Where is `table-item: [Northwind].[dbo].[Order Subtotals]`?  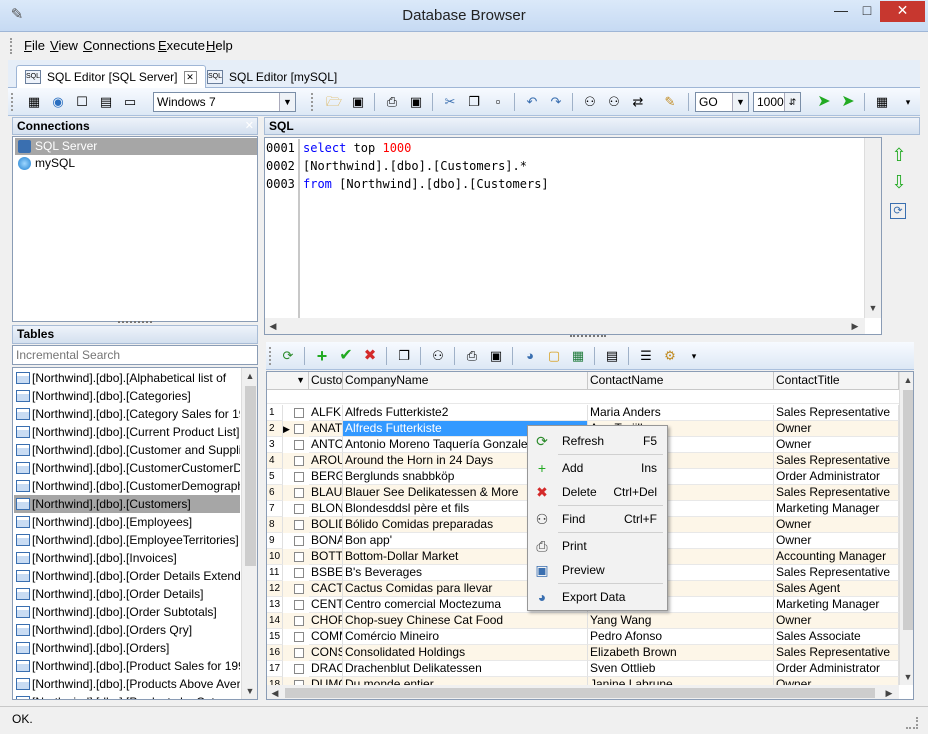 table-item: [Northwind].[dbo].[Order Subtotals] is located at coordinates (127, 612).